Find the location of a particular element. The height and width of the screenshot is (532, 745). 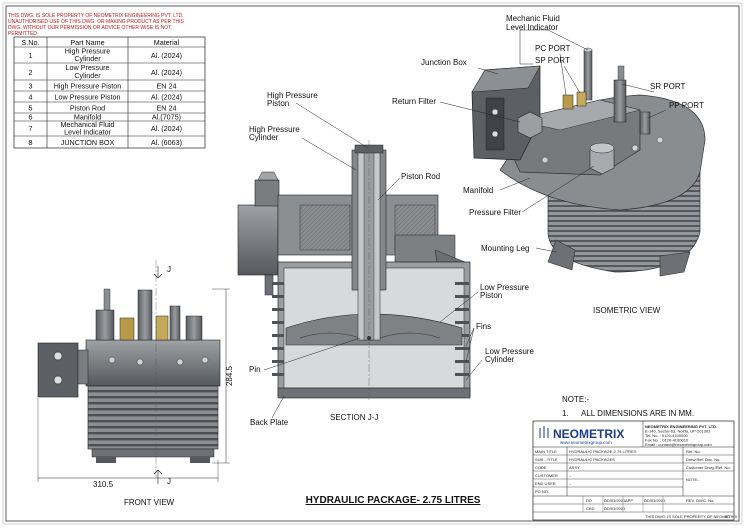

table-row-2-material: Al. (2024) is located at coordinates (166, 72).